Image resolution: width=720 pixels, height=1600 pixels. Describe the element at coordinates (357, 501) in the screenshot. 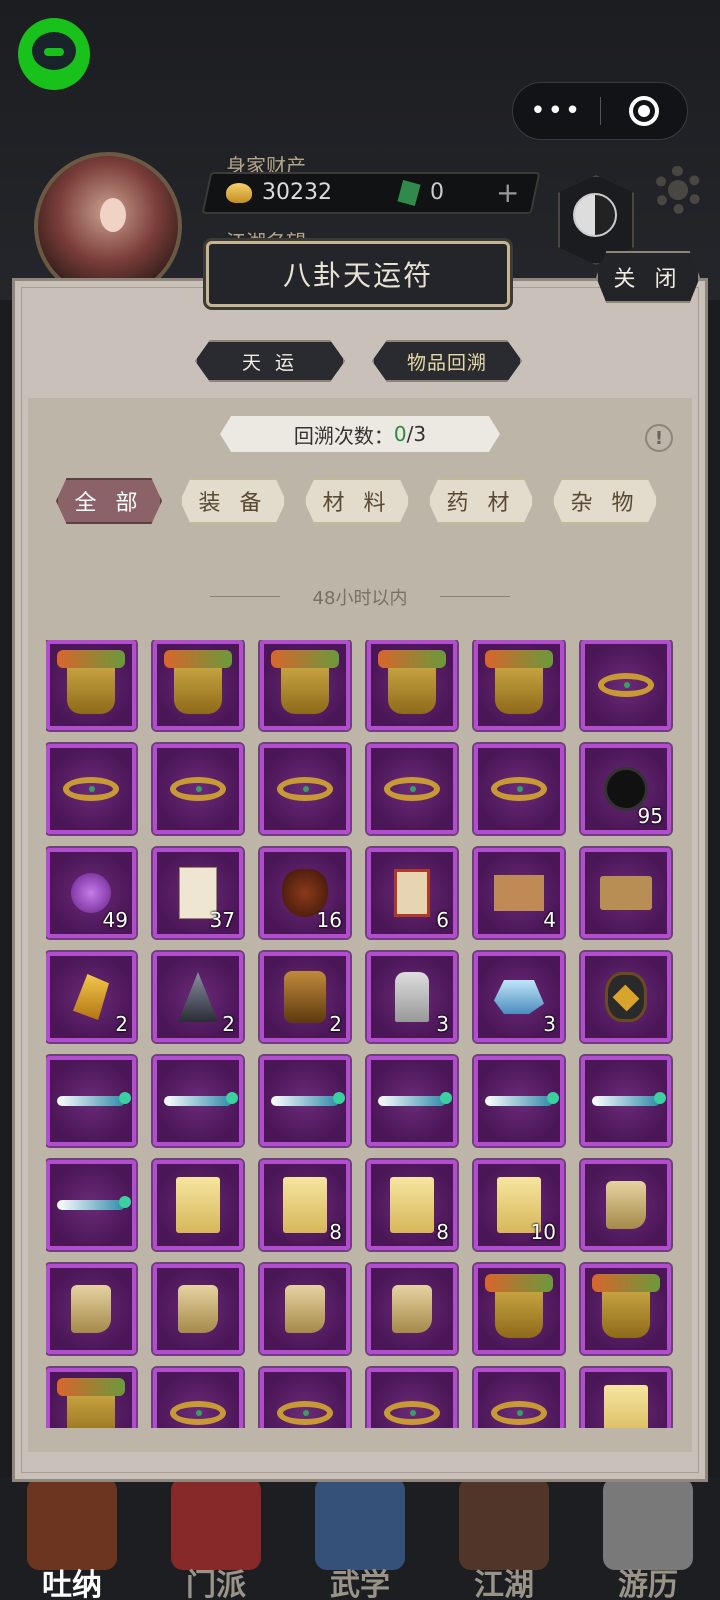

I see `category-tab-materials: 材 料` at that location.